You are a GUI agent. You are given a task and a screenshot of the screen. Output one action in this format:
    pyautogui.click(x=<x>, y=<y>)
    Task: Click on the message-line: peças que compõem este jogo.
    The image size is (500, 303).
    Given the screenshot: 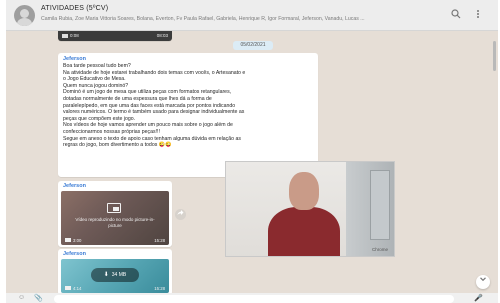 What is the action you would take?
    pyautogui.click(x=99, y=118)
    